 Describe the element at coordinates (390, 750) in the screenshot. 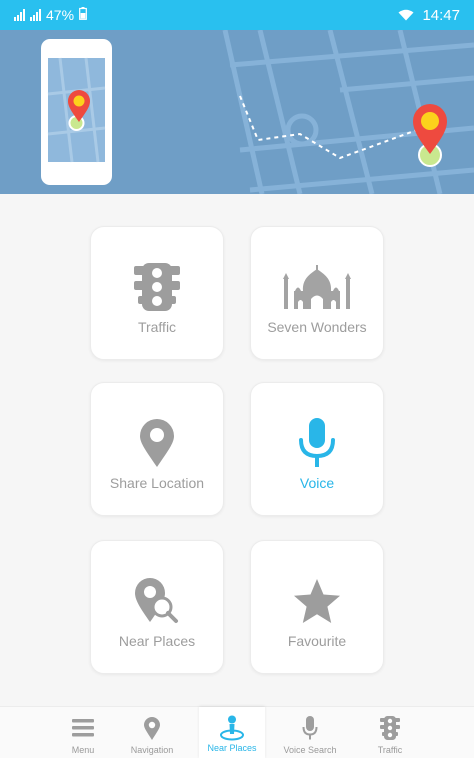

I see `nav-traffic-label: Traffic` at that location.